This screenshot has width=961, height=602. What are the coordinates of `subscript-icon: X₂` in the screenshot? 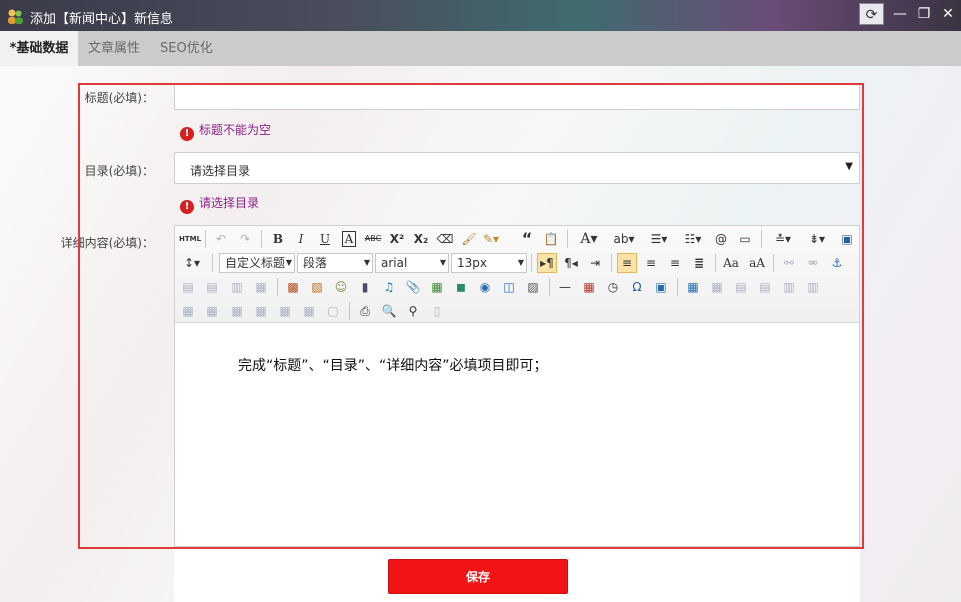 It's located at (421, 239).